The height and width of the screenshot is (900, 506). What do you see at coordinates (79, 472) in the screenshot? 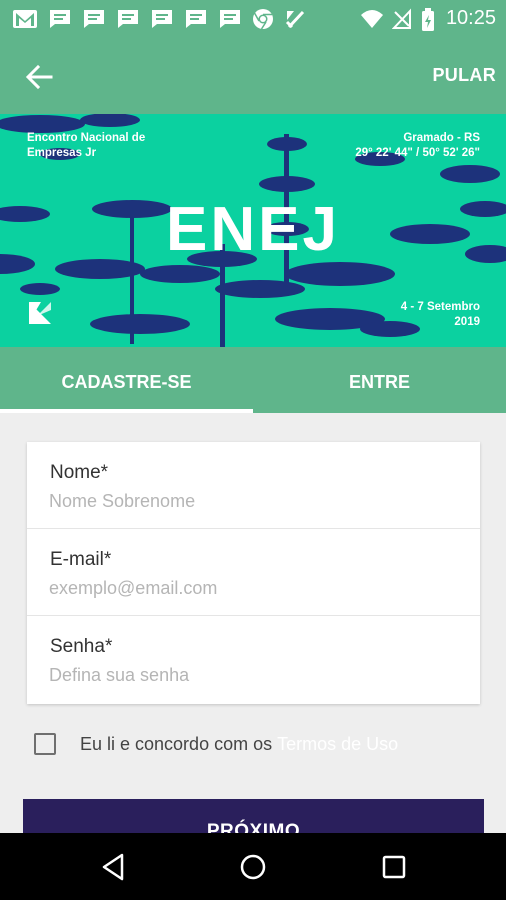
I see `name-label: Nome*` at bounding box center [79, 472].